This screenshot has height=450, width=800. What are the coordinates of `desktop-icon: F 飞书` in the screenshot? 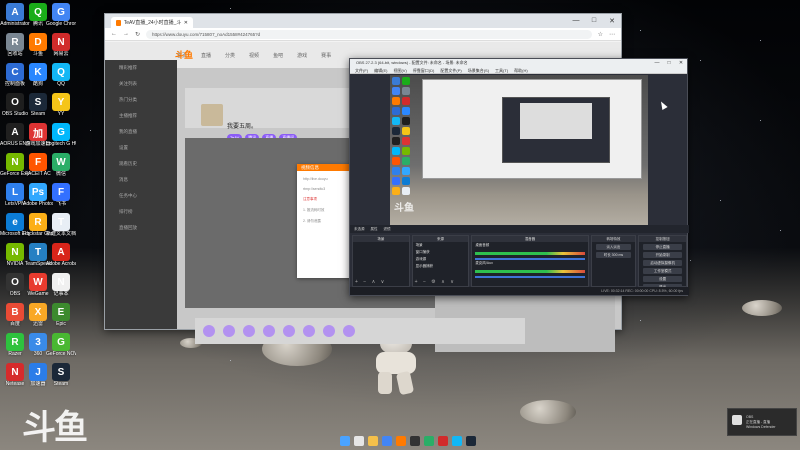 It's located at (61, 195).